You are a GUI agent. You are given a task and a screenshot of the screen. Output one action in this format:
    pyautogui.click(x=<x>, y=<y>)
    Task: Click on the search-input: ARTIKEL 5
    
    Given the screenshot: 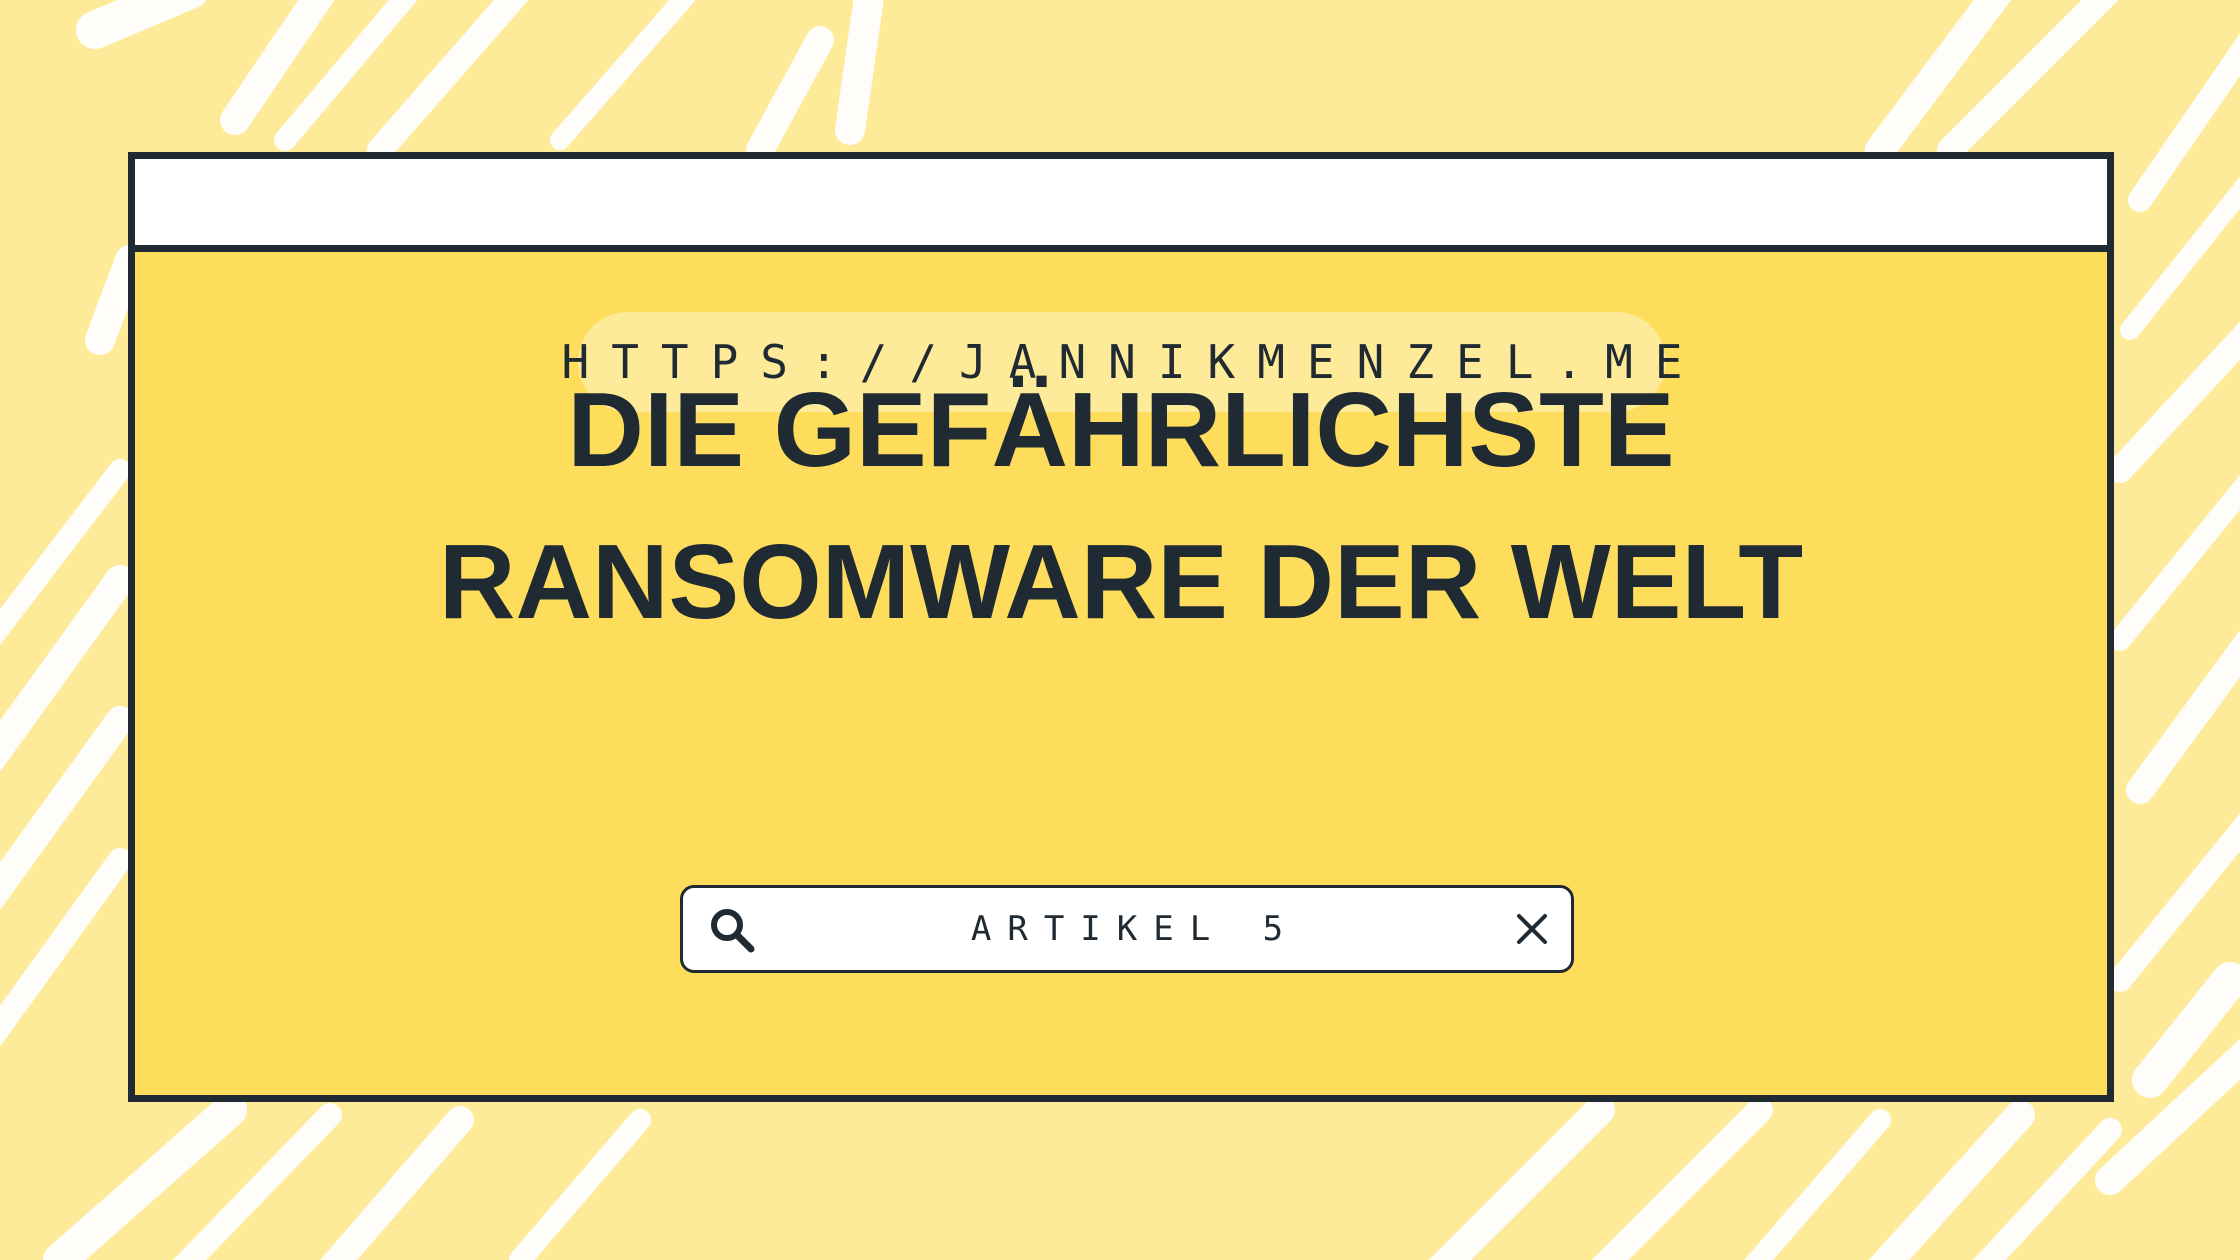 What is the action you would take?
    pyautogui.click(x=1127, y=929)
    